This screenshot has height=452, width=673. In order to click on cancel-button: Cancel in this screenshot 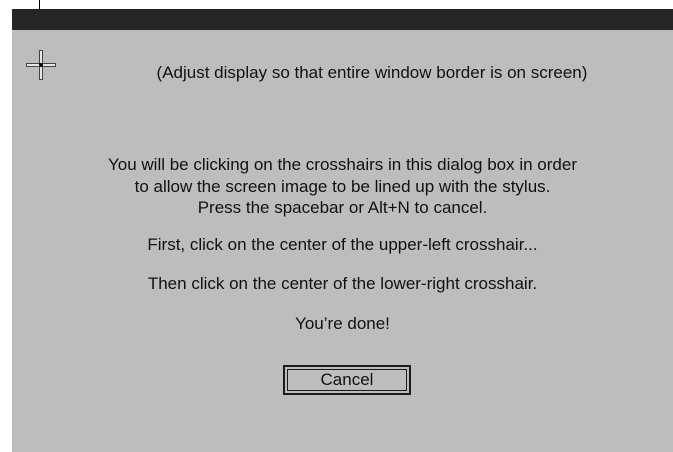, I will do `click(347, 380)`.